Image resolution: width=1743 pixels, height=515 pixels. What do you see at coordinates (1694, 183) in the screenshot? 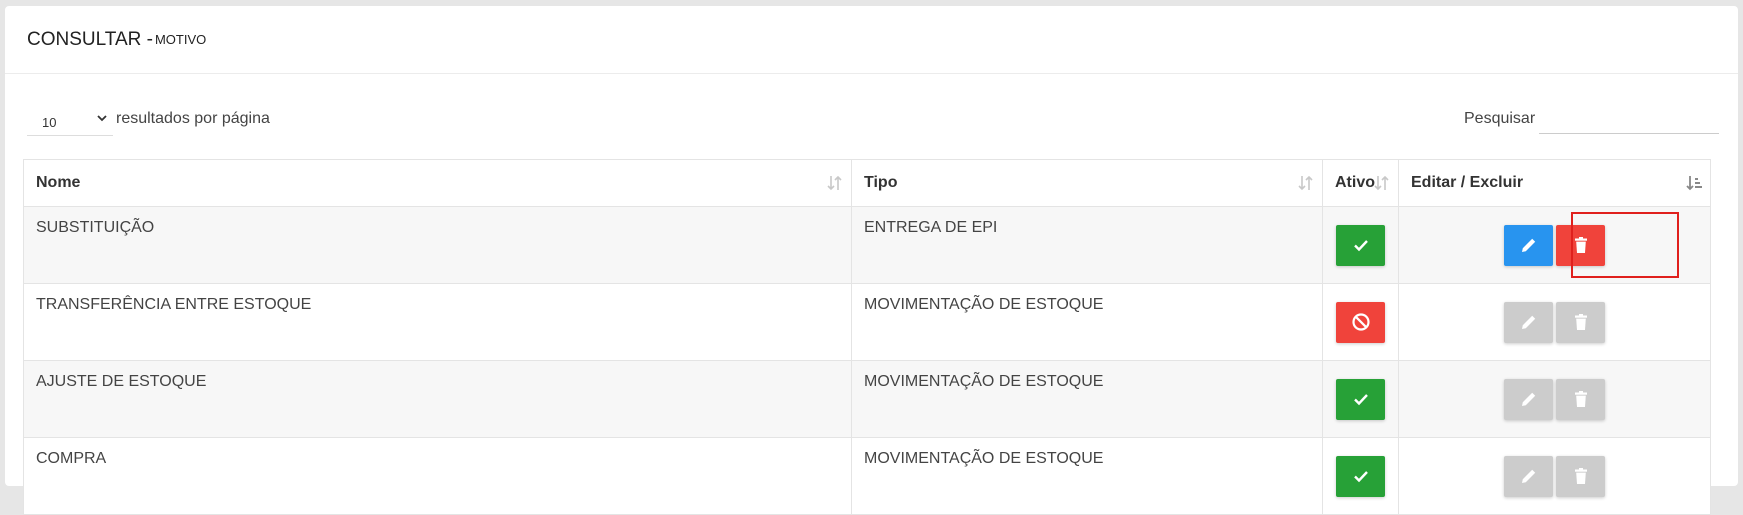
I see `sort-amount-down-icon` at bounding box center [1694, 183].